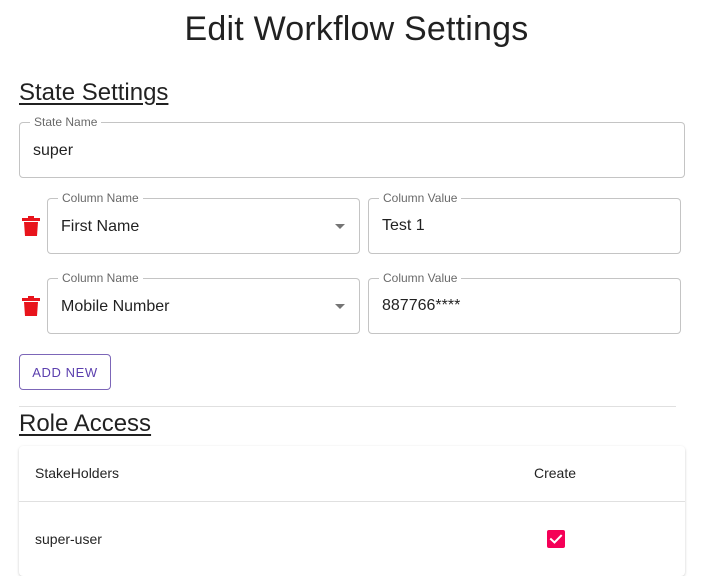  What do you see at coordinates (100, 278) in the screenshot?
I see `column-name-label-2: Column Name` at bounding box center [100, 278].